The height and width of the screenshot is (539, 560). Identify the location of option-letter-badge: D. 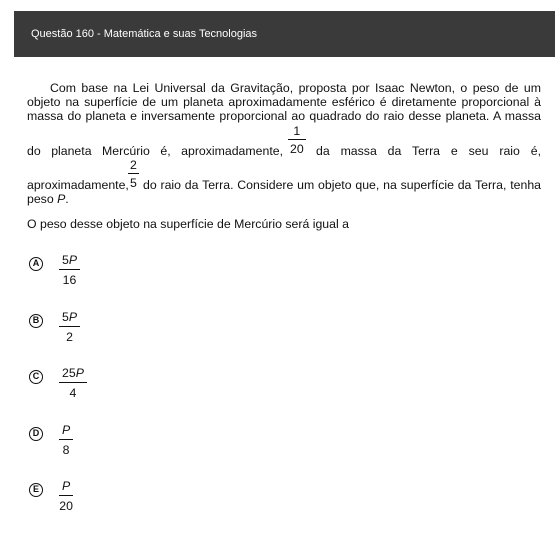
(36, 434).